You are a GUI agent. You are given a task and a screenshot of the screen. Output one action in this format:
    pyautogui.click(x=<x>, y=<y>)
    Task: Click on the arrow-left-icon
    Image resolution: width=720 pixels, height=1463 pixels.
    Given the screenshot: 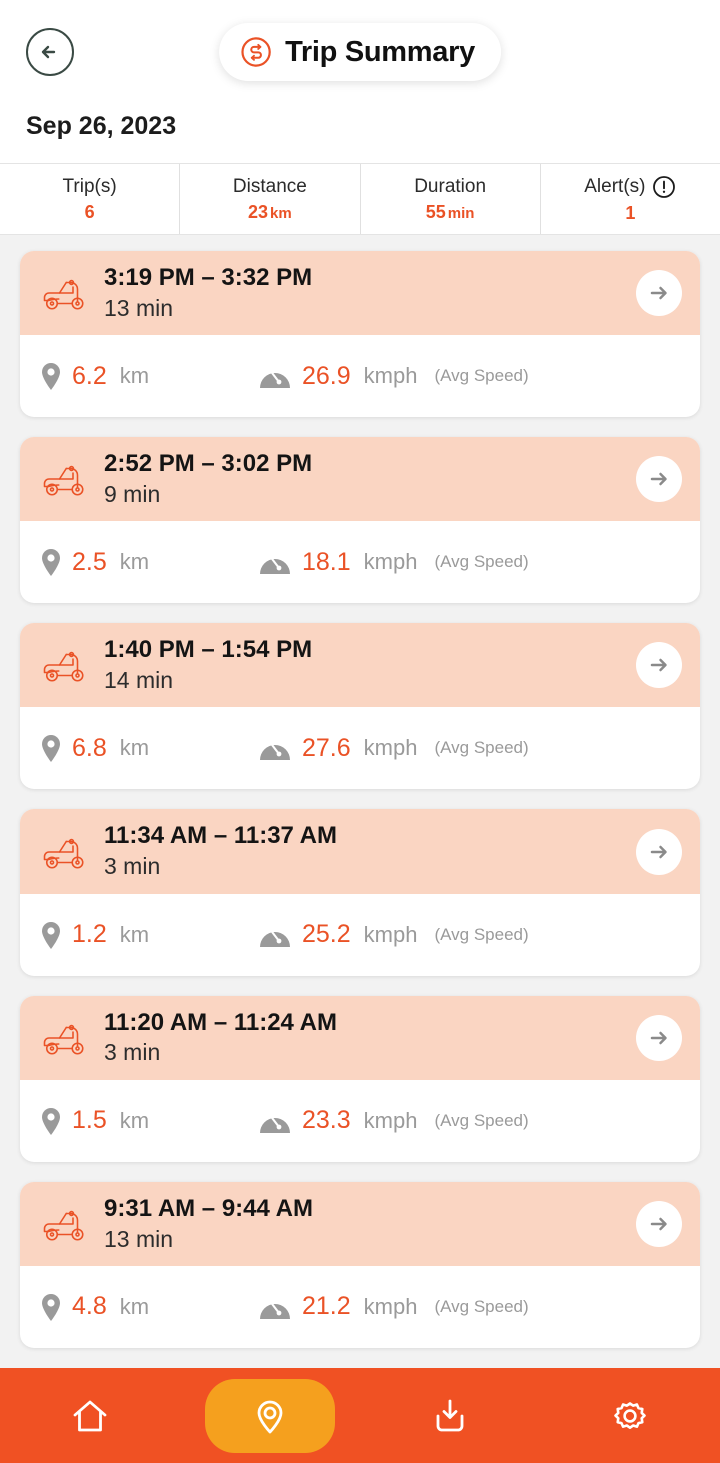 What is the action you would take?
    pyautogui.click(x=48, y=52)
    